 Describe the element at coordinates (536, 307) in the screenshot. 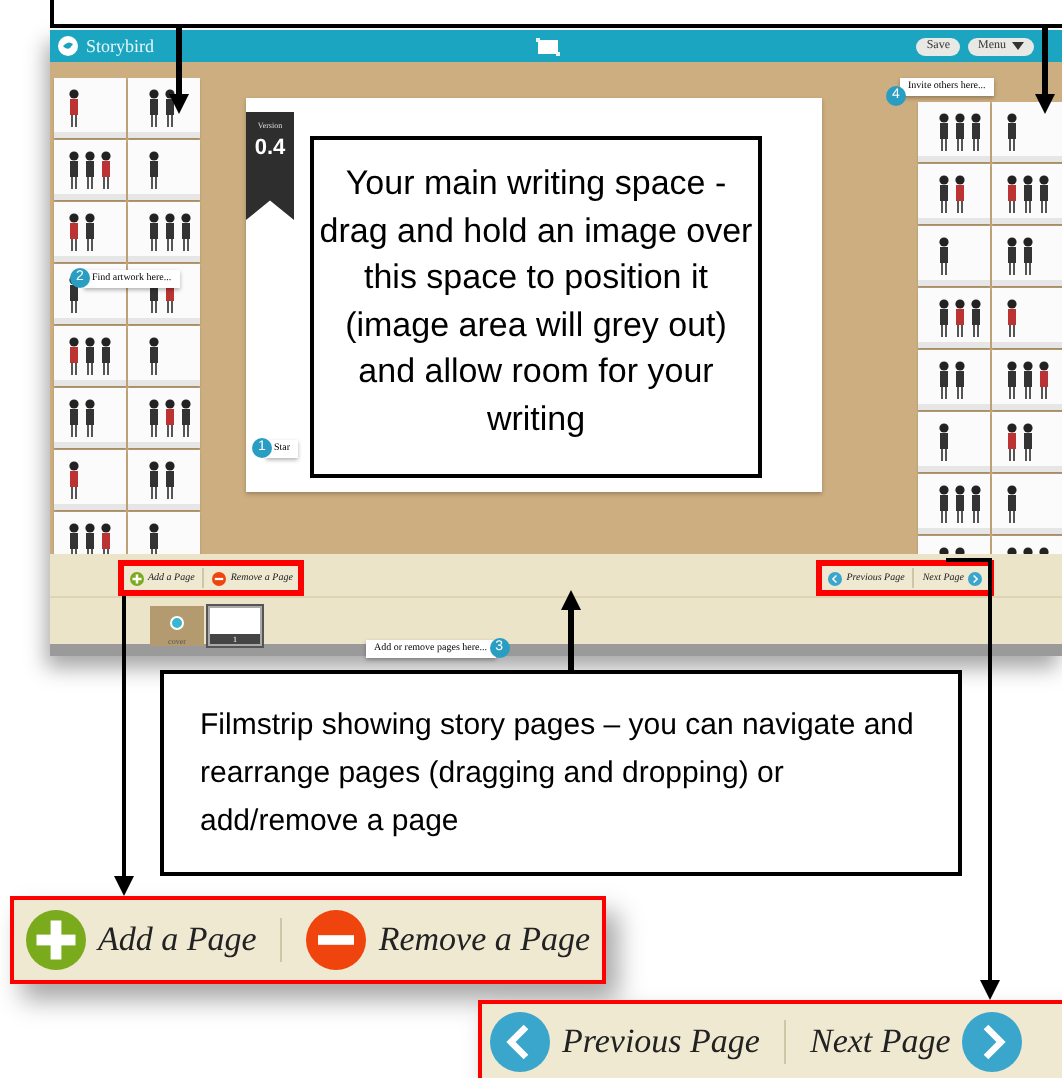

I see `callout-text: Your main writing space - drag and hold an image over this space to position it (image area will grey out) and allow room for your writing` at that location.